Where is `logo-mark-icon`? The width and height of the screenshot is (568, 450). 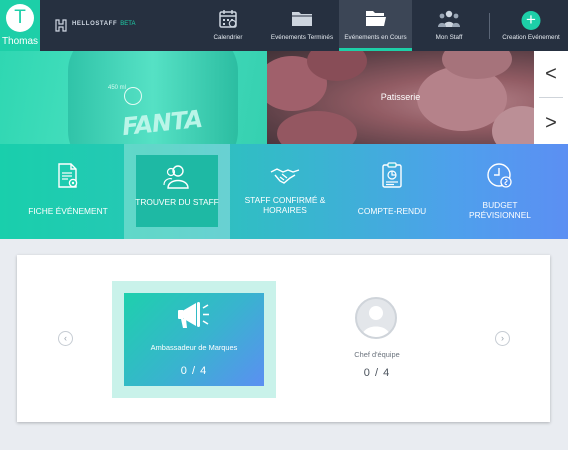
logo-mark-icon is located at coordinates (61, 25).